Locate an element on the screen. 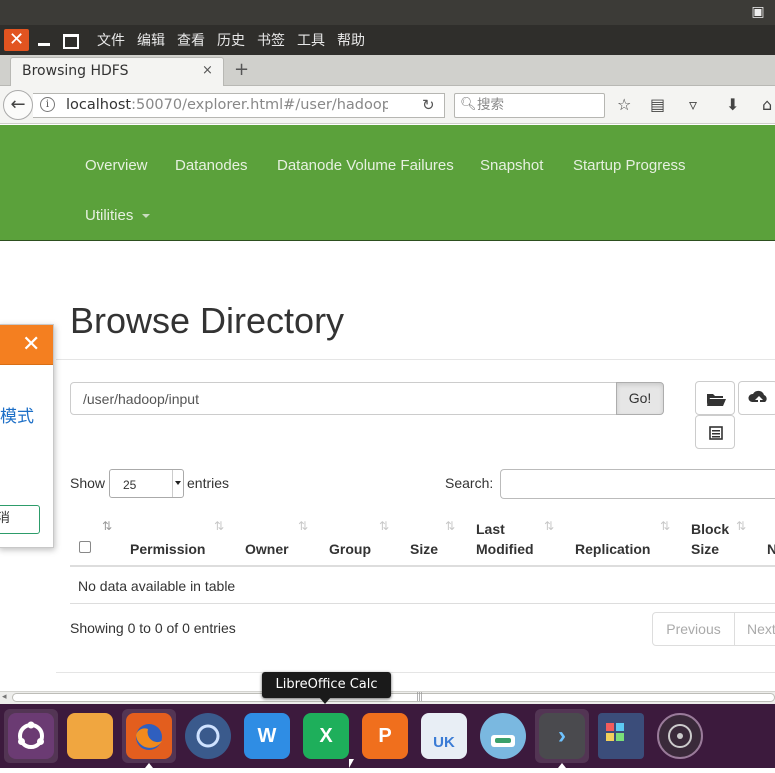 The image size is (775, 773). menu-file: 文件 is located at coordinates (111, 41).